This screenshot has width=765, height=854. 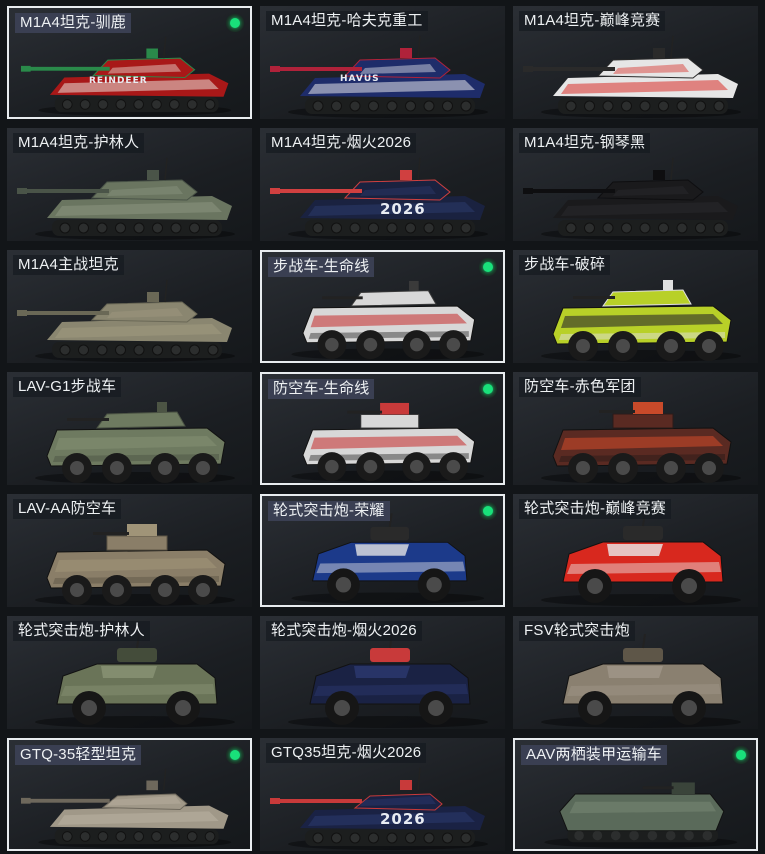 I want to click on skin-card: 步战车-破碎, so click(x=635, y=306).